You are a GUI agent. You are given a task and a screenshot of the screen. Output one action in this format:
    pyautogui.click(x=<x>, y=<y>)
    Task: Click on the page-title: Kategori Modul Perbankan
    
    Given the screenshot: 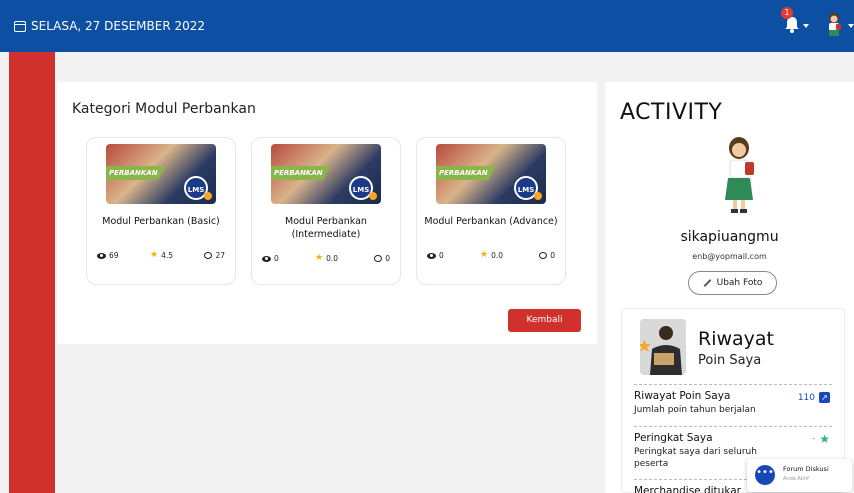 What is the action you would take?
    pyautogui.click(x=164, y=109)
    